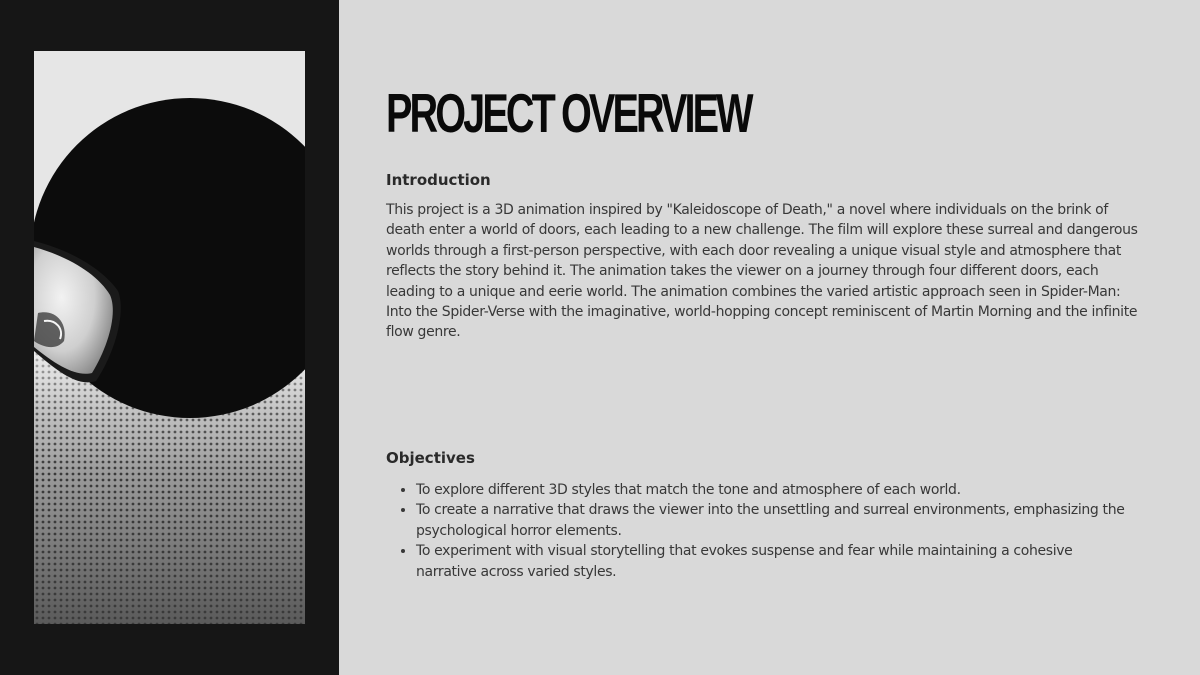 Image resolution: width=1200 pixels, height=675 pixels. What do you see at coordinates (570, 113) in the screenshot?
I see `page-title: PROJECT OVERVIEW` at bounding box center [570, 113].